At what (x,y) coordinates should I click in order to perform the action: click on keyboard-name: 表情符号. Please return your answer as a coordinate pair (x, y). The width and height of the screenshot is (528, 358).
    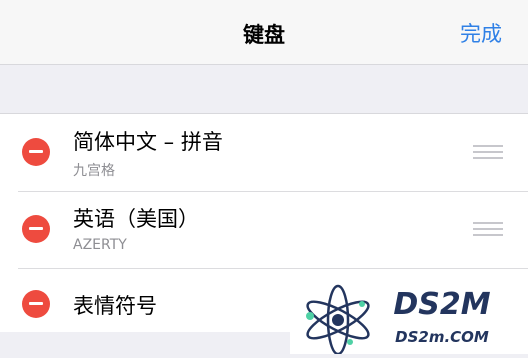
    Looking at the image, I should click on (115, 306).